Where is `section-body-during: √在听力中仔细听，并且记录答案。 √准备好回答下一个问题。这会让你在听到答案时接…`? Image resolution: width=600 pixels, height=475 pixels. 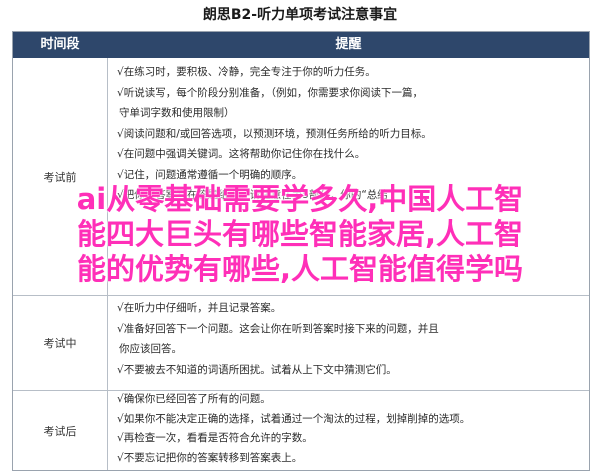 section-body-during: √在听力中仔细听，并且记录答案。 √准备好回答下一个问题。这会让你在听到答案时接… is located at coordinates (351, 339).